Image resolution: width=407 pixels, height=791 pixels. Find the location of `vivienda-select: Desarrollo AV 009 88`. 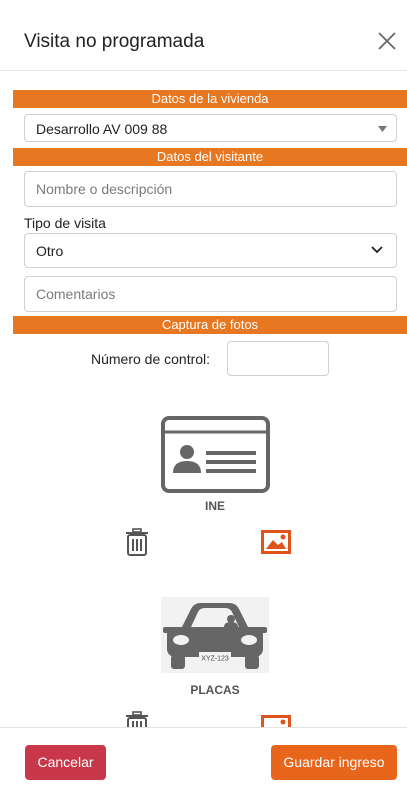

vivienda-select: Desarrollo AV 009 88 is located at coordinates (210, 128).